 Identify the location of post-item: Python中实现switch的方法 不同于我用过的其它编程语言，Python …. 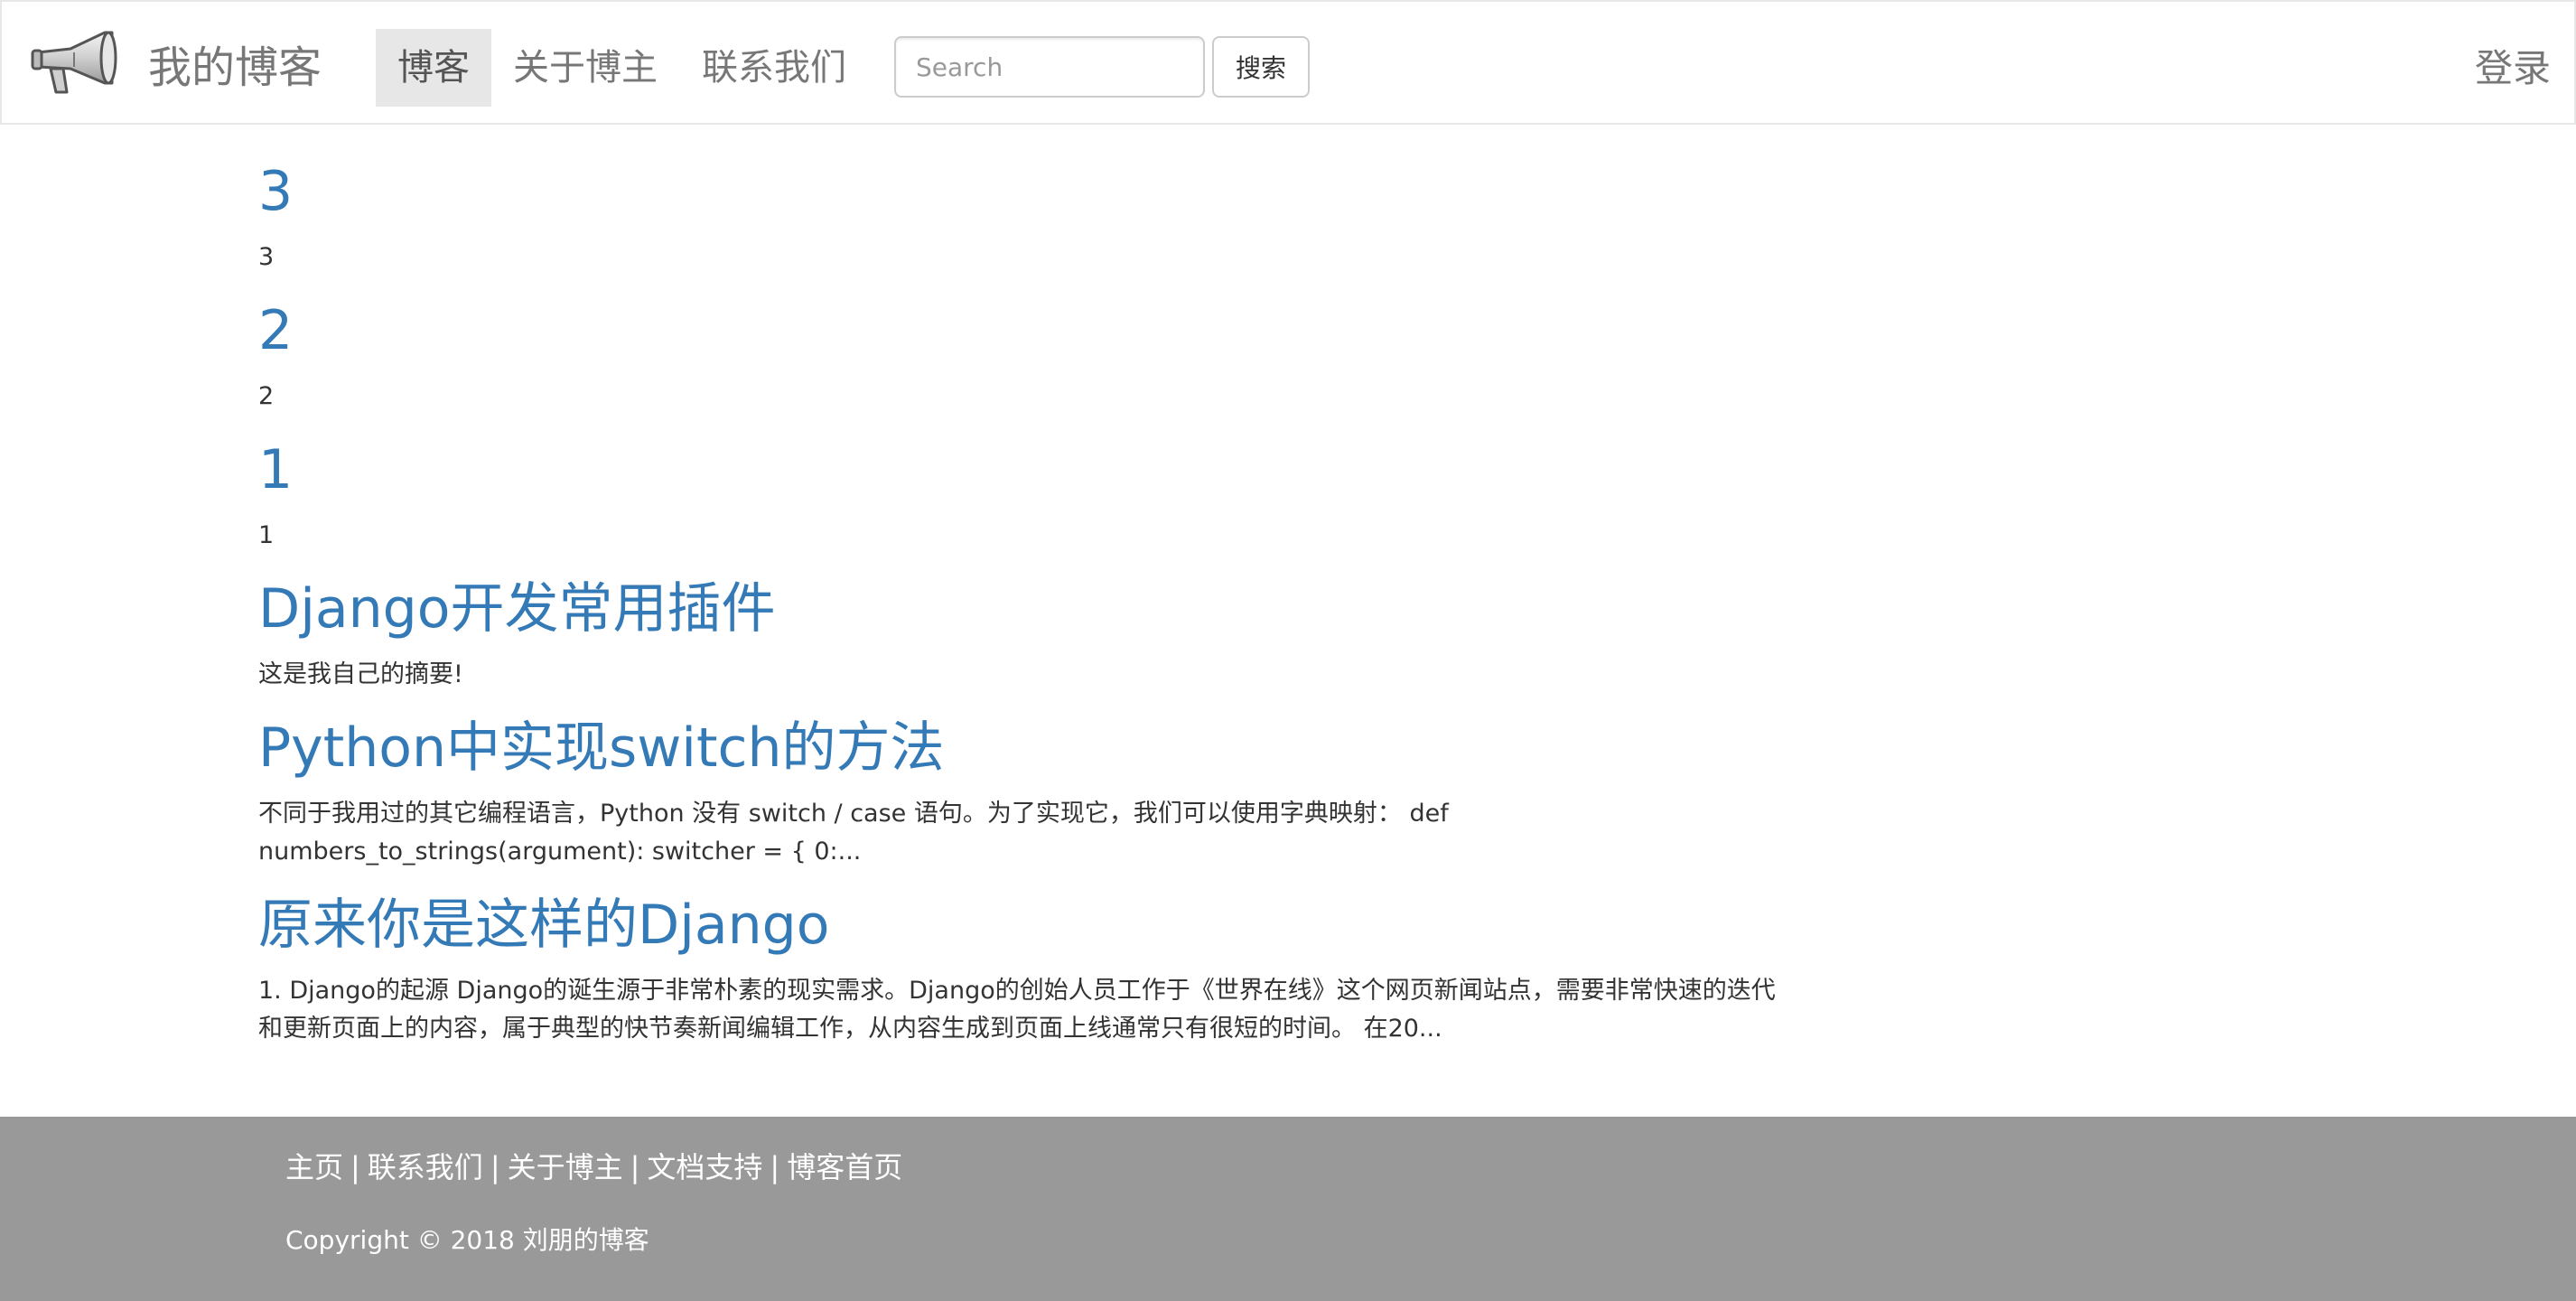
(1026, 798).